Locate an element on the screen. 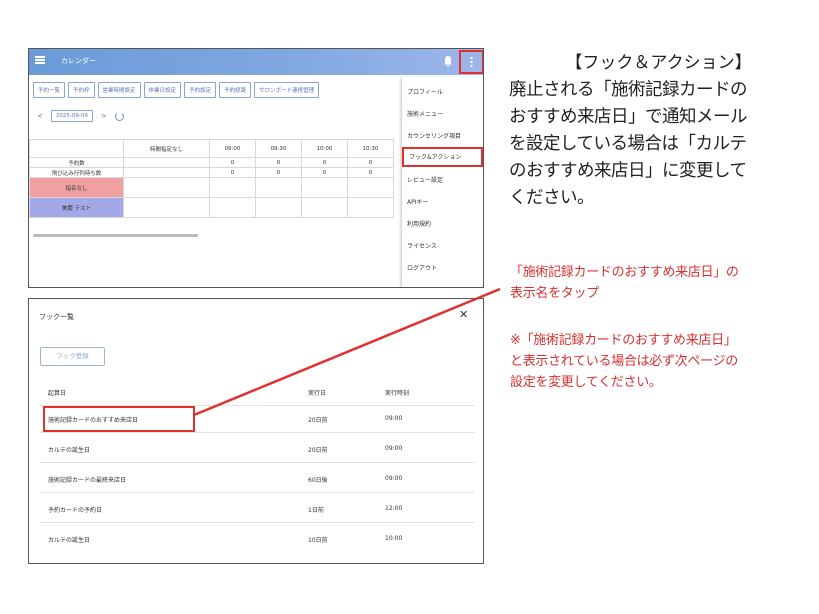  column-header-exec-day: 実行日 is located at coordinates (317, 393).